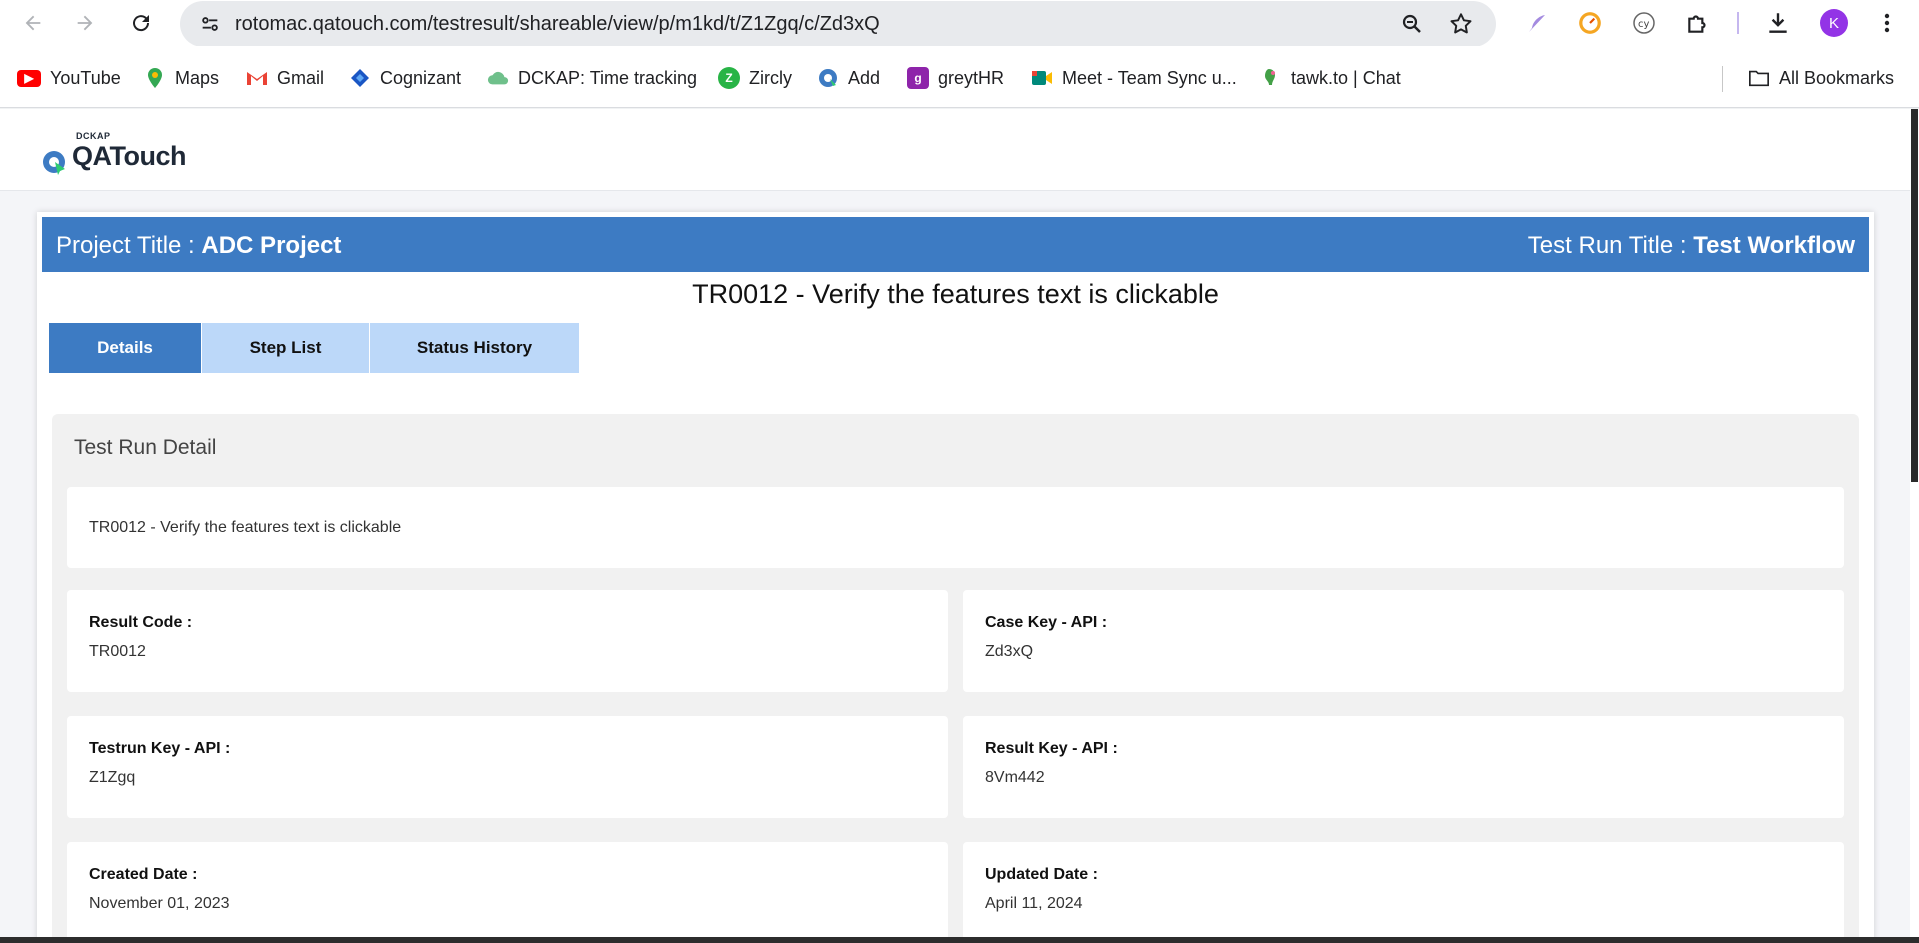  I want to click on logo-brand: QATouch, so click(129, 156).